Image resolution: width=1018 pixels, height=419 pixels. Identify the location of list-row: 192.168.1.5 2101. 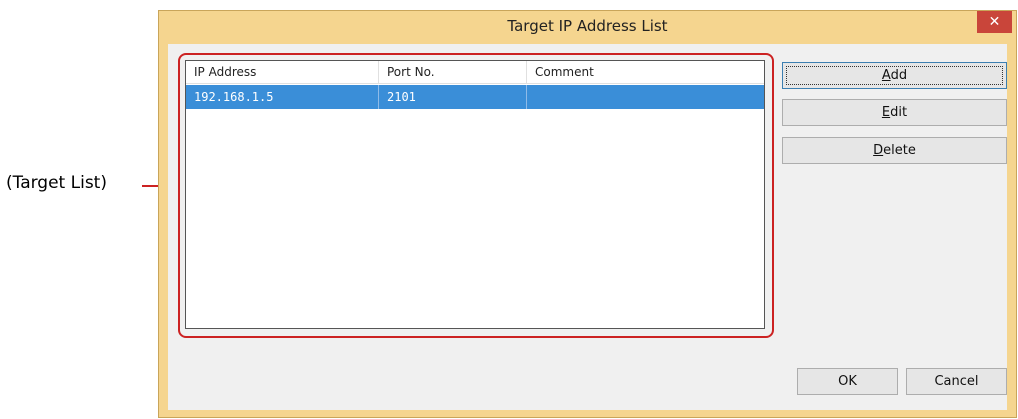
(475, 97).